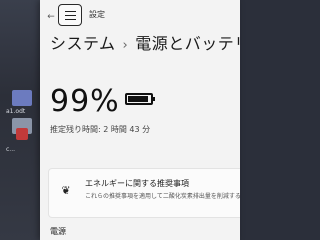 Image resolution: width=320 pixels, height=240 pixels. Describe the element at coordinates (154, 99) in the screenshot. I see `battery-tip` at that location.